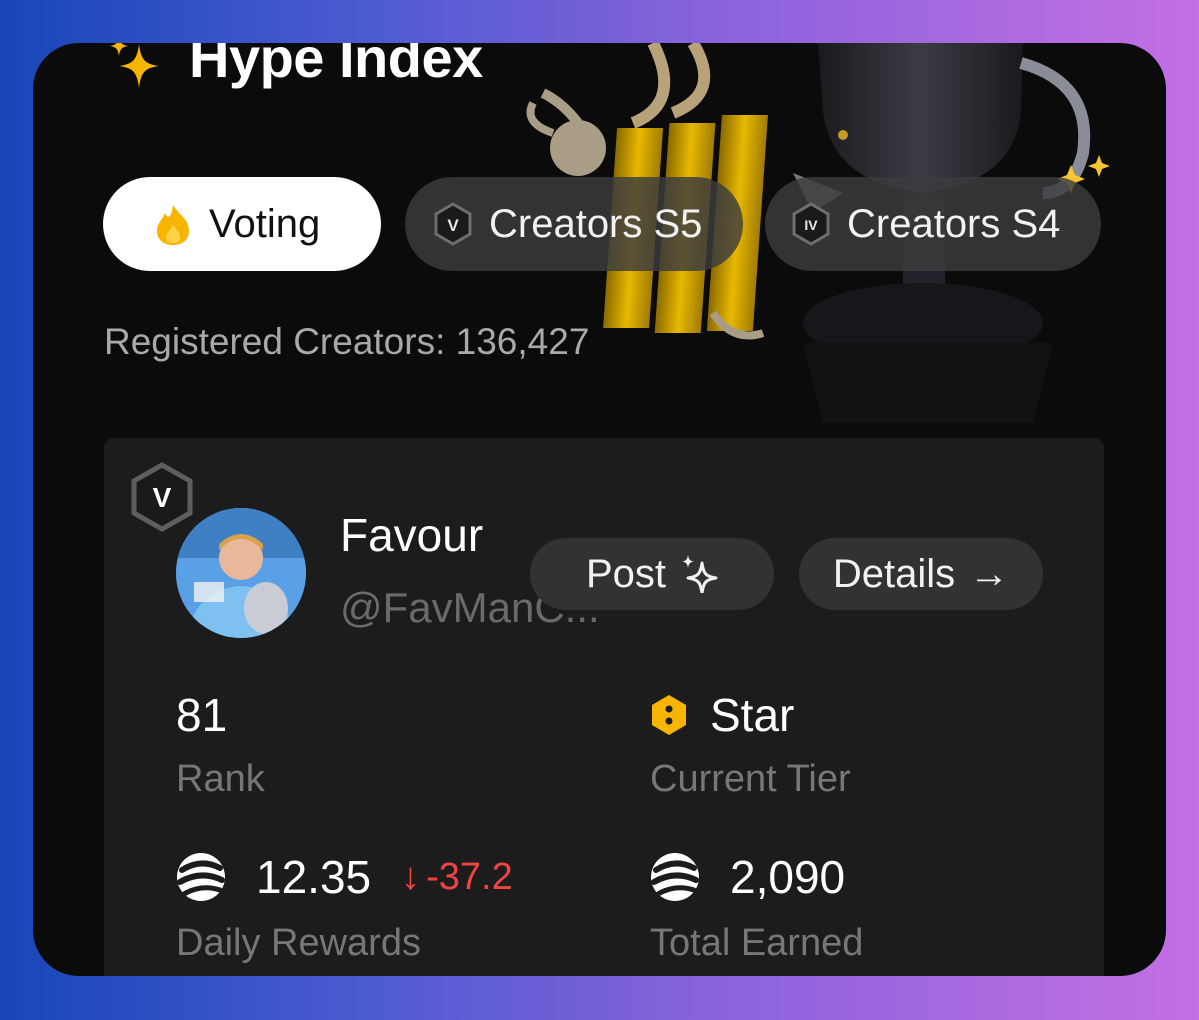 This screenshot has width=1199, height=1020. I want to click on tier-iv-badge-icon: IV, so click(811, 224).